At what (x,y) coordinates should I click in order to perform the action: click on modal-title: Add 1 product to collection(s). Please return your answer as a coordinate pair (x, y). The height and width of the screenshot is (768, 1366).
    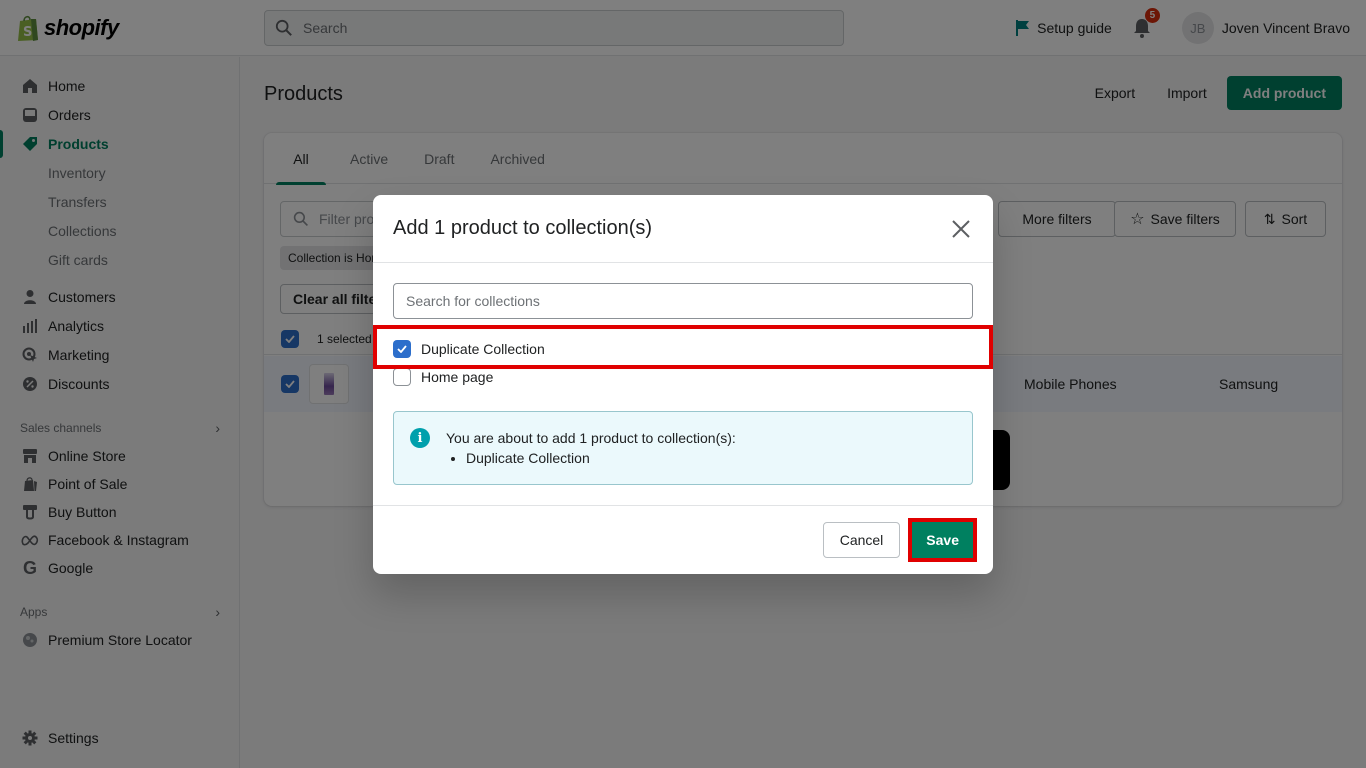
    Looking at the image, I should click on (523, 228).